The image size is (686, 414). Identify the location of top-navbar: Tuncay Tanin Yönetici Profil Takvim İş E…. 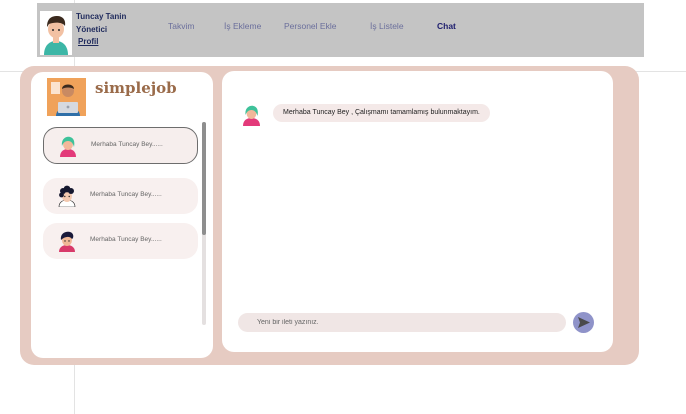
(340, 30).